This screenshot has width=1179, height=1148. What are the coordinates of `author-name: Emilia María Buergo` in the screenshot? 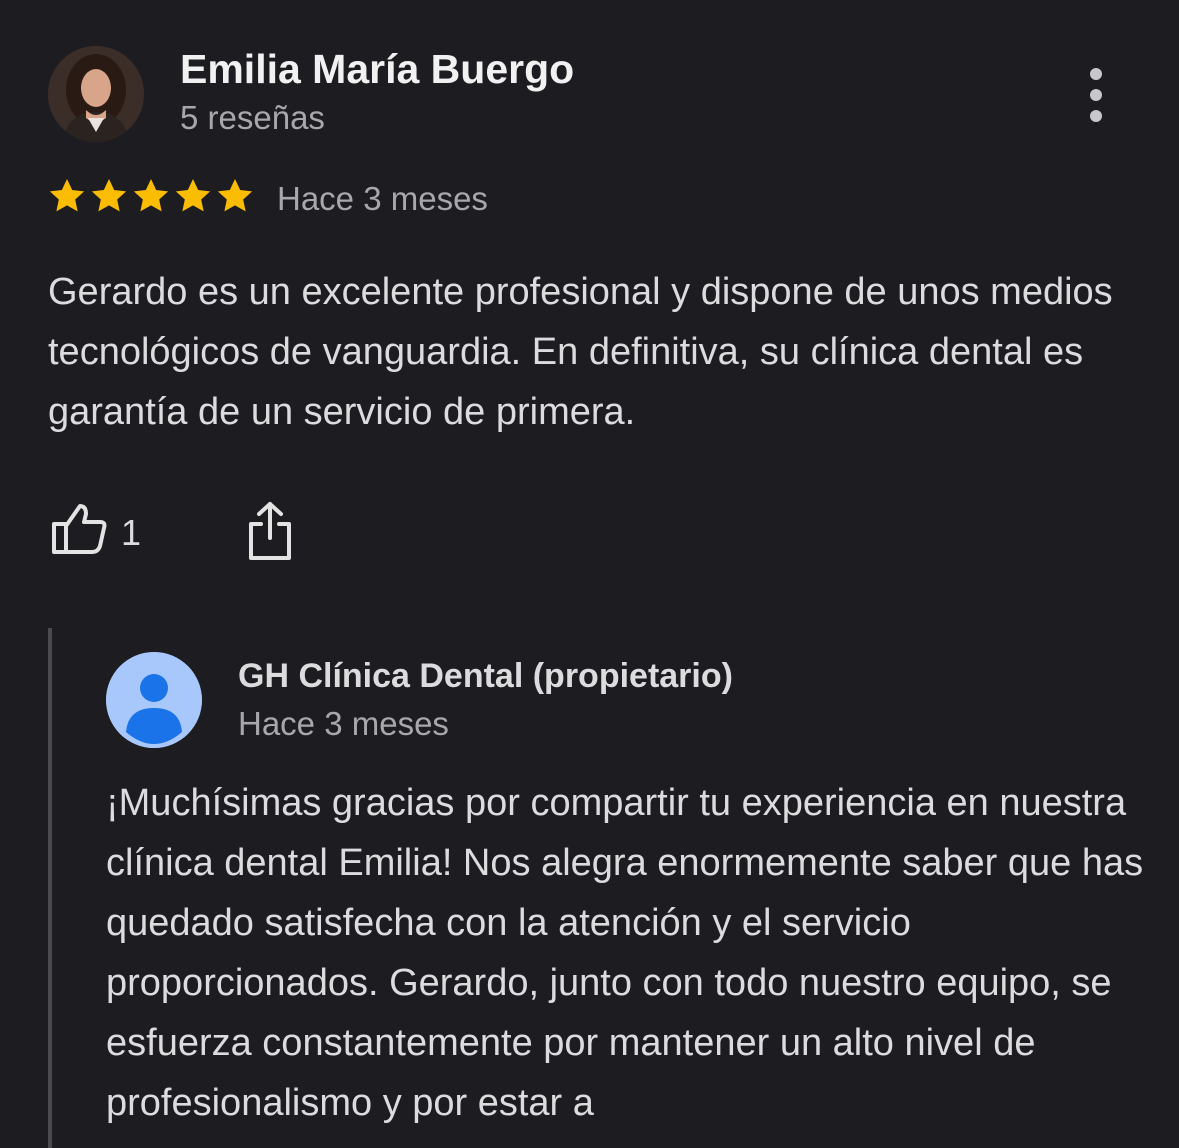 It's located at (377, 69).